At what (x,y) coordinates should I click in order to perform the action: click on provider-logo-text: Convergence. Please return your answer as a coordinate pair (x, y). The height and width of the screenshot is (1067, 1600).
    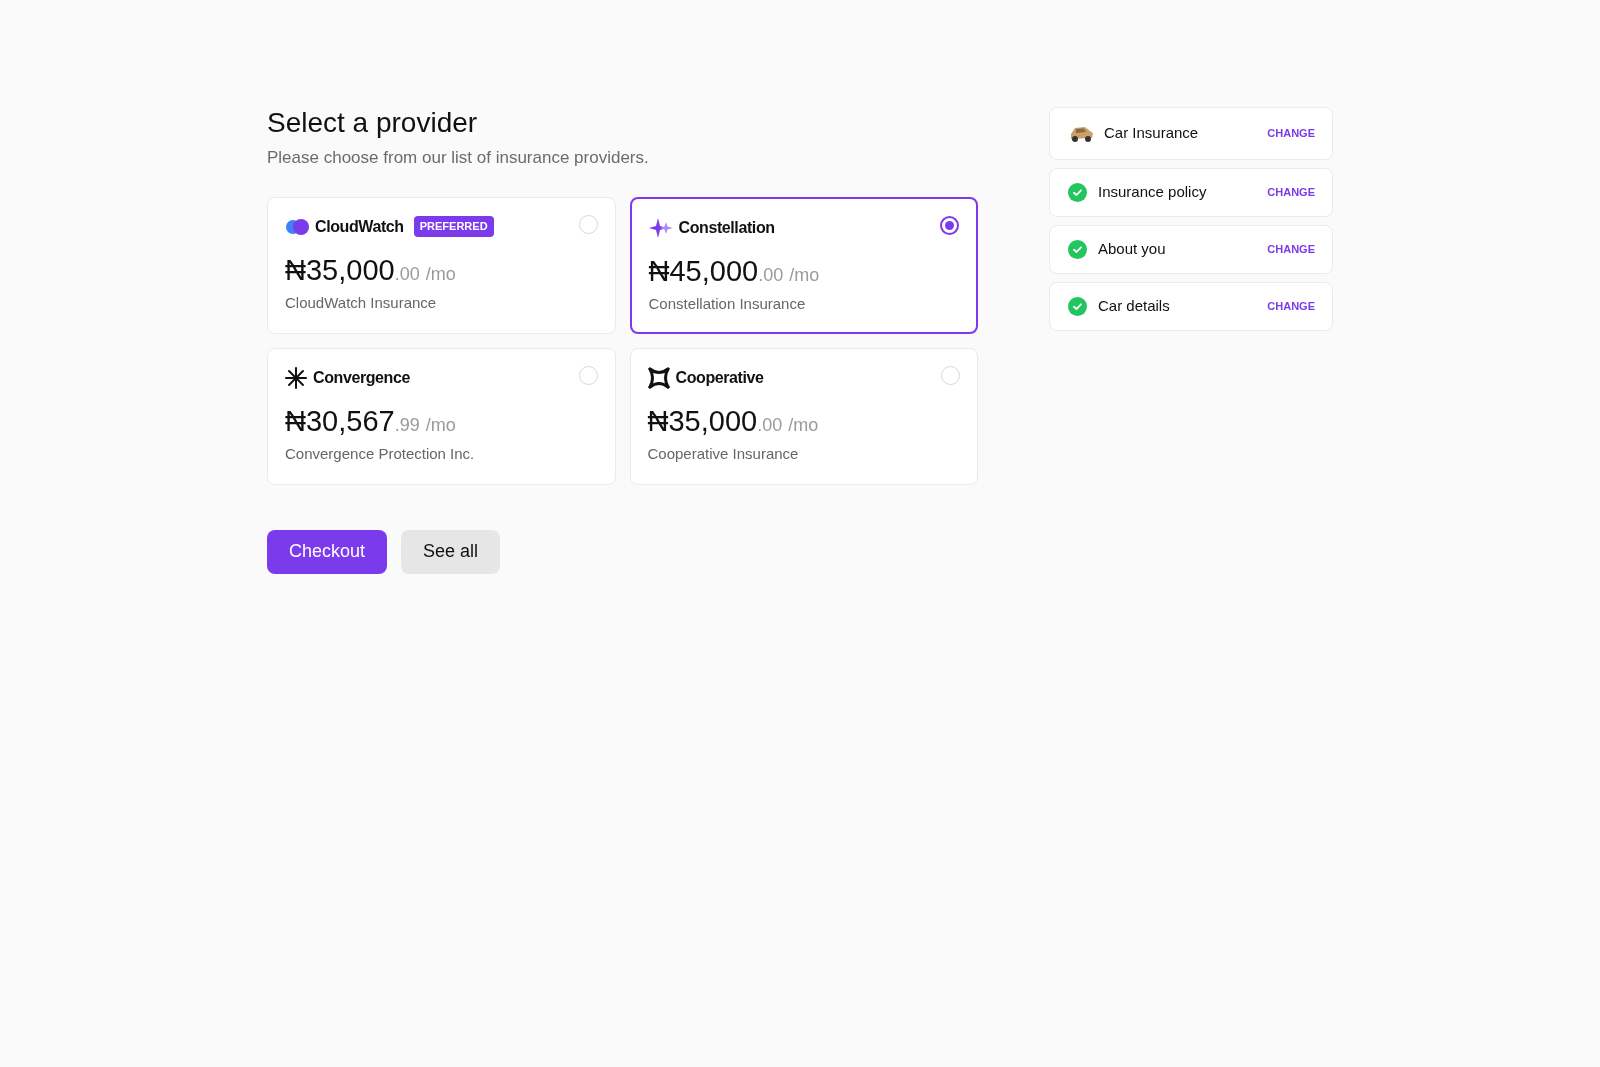
    Looking at the image, I should click on (361, 377).